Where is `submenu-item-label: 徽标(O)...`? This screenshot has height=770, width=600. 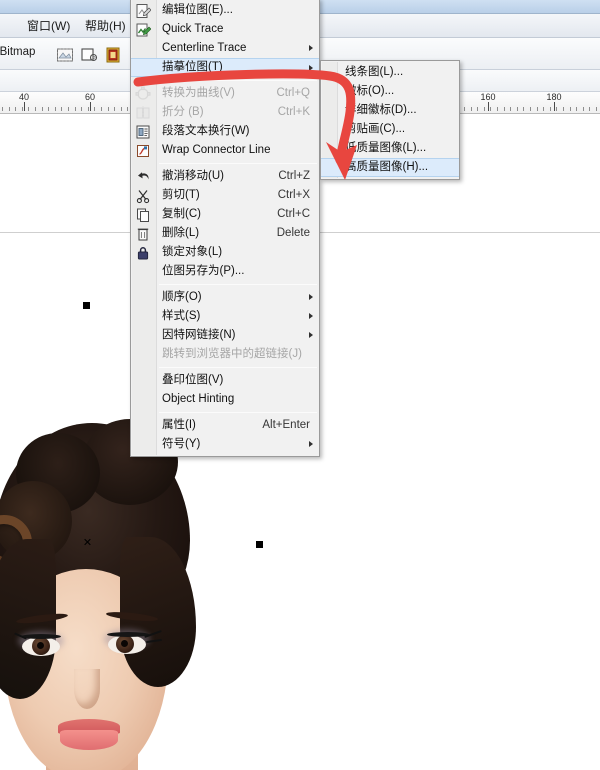 submenu-item-label: 徽标(O)... is located at coordinates (370, 91).